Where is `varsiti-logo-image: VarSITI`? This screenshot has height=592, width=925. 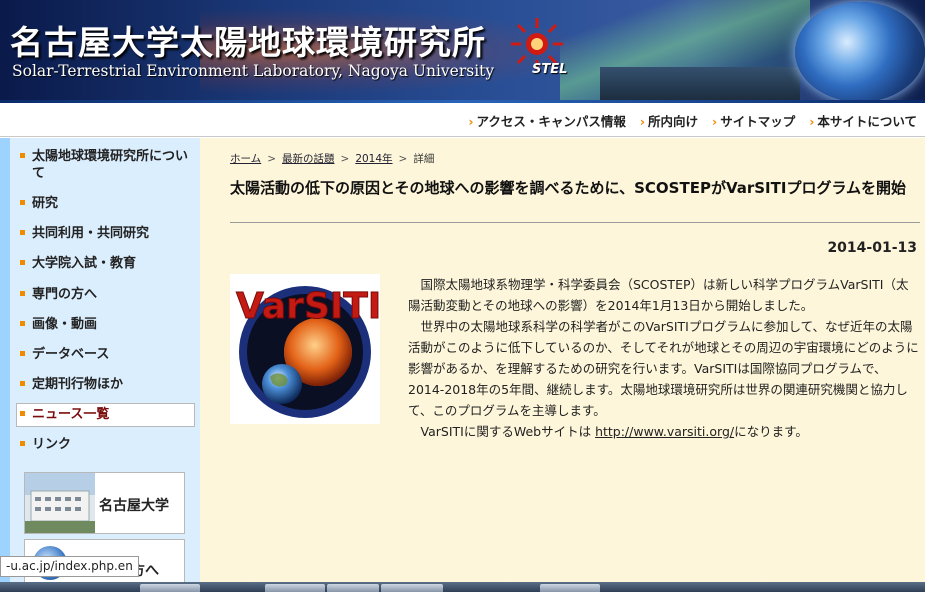 varsiti-logo-image: VarSITI is located at coordinates (306, 349).